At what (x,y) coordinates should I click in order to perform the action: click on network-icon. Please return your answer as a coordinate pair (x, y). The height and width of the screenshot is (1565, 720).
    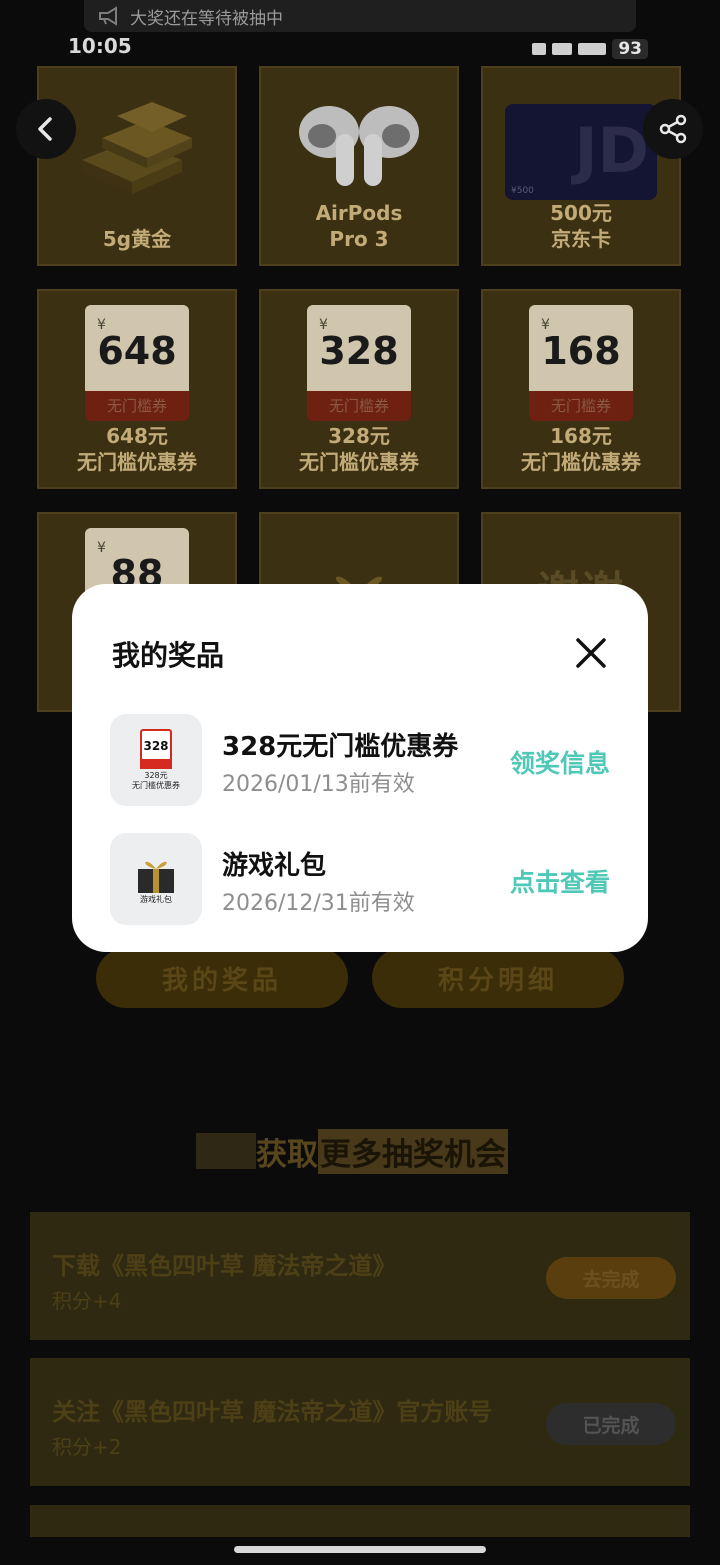
    Looking at the image, I should click on (592, 49).